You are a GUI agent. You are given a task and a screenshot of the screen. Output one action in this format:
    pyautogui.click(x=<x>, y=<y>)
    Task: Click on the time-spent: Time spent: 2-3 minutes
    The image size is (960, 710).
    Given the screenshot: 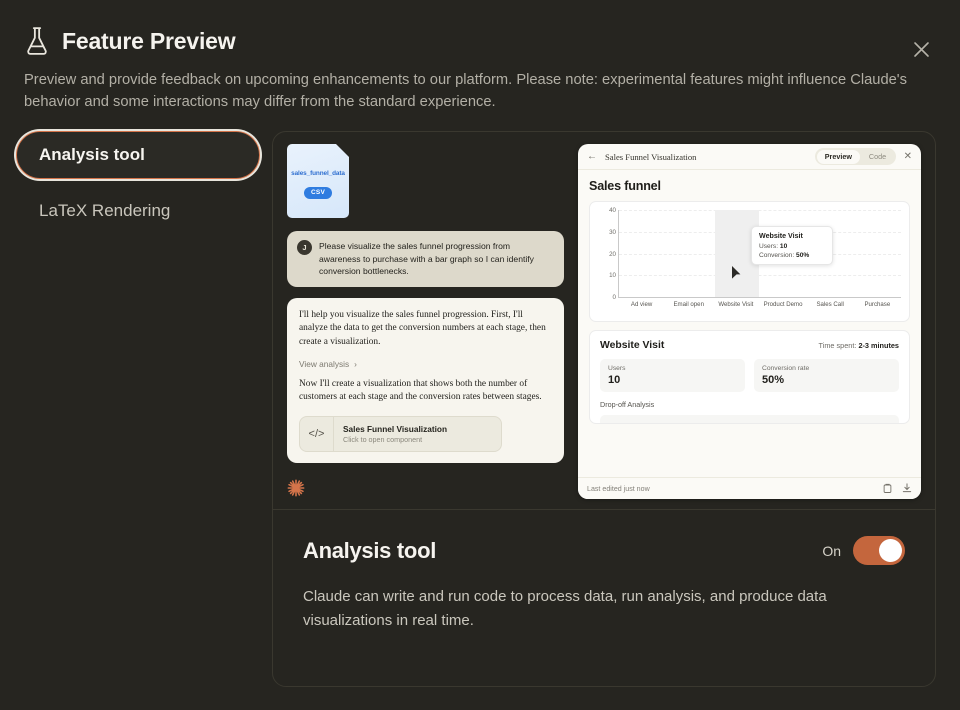 What is the action you would take?
    pyautogui.click(x=859, y=345)
    